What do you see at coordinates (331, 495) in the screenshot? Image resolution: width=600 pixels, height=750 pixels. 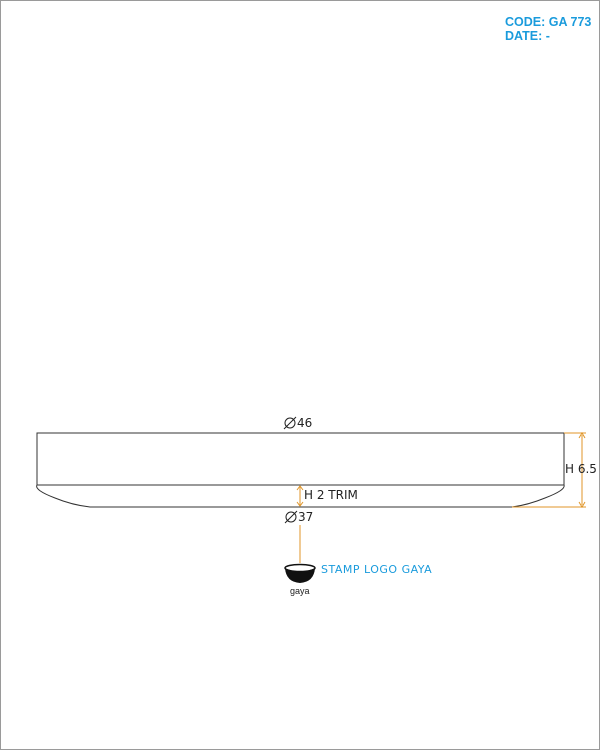 I see `trim-value: H 2 TRIM` at bounding box center [331, 495].